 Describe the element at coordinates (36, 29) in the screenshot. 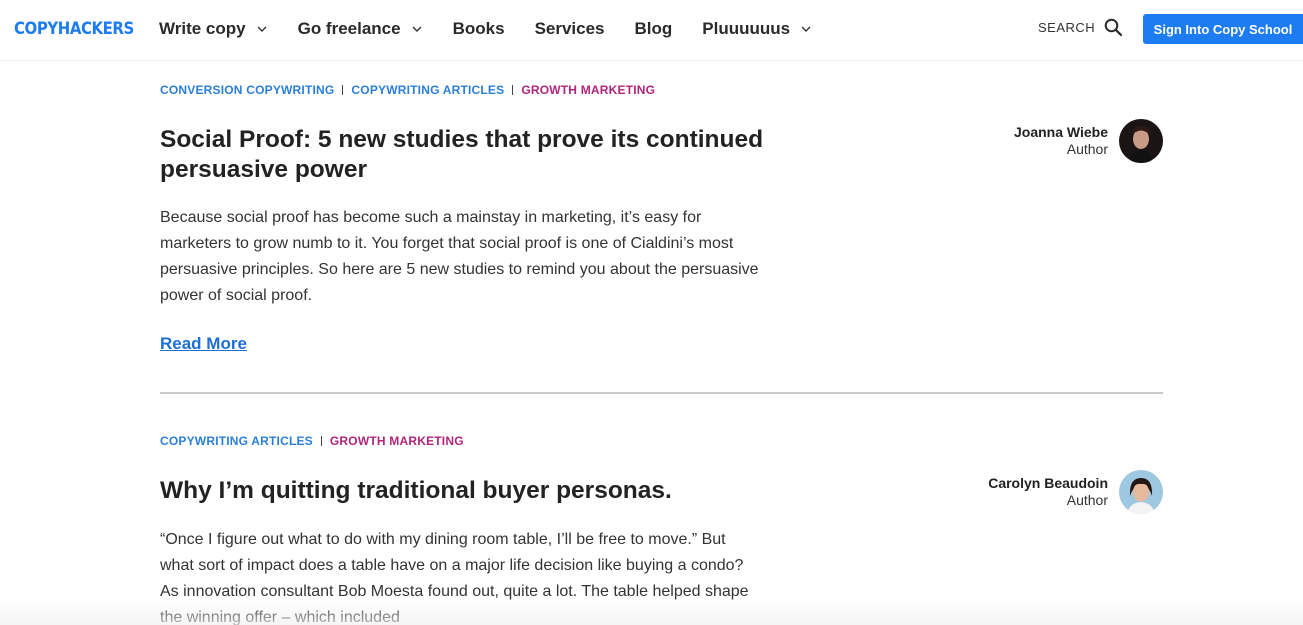

I see `logo-text-copy: COPY` at that location.